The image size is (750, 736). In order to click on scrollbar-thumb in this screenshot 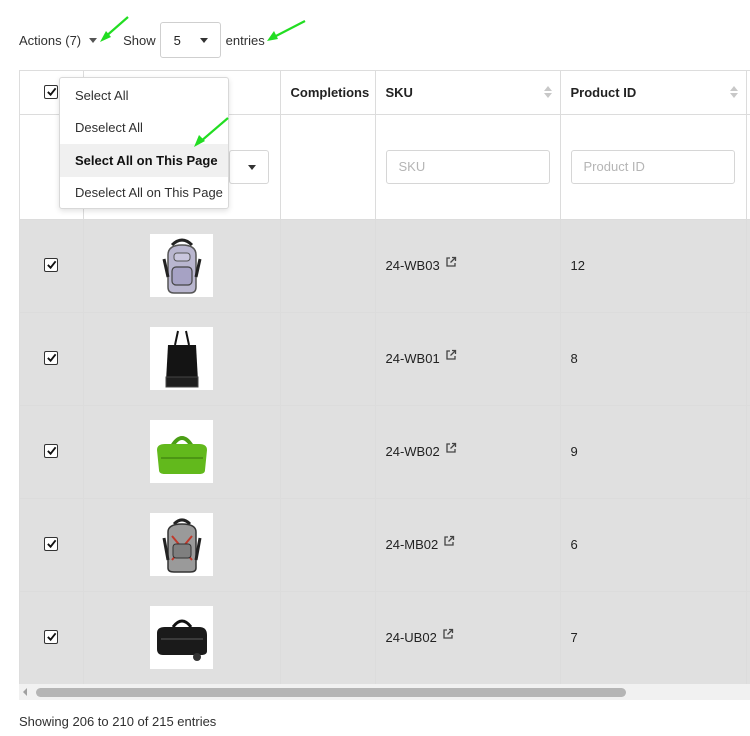, I will do `click(331, 692)`.